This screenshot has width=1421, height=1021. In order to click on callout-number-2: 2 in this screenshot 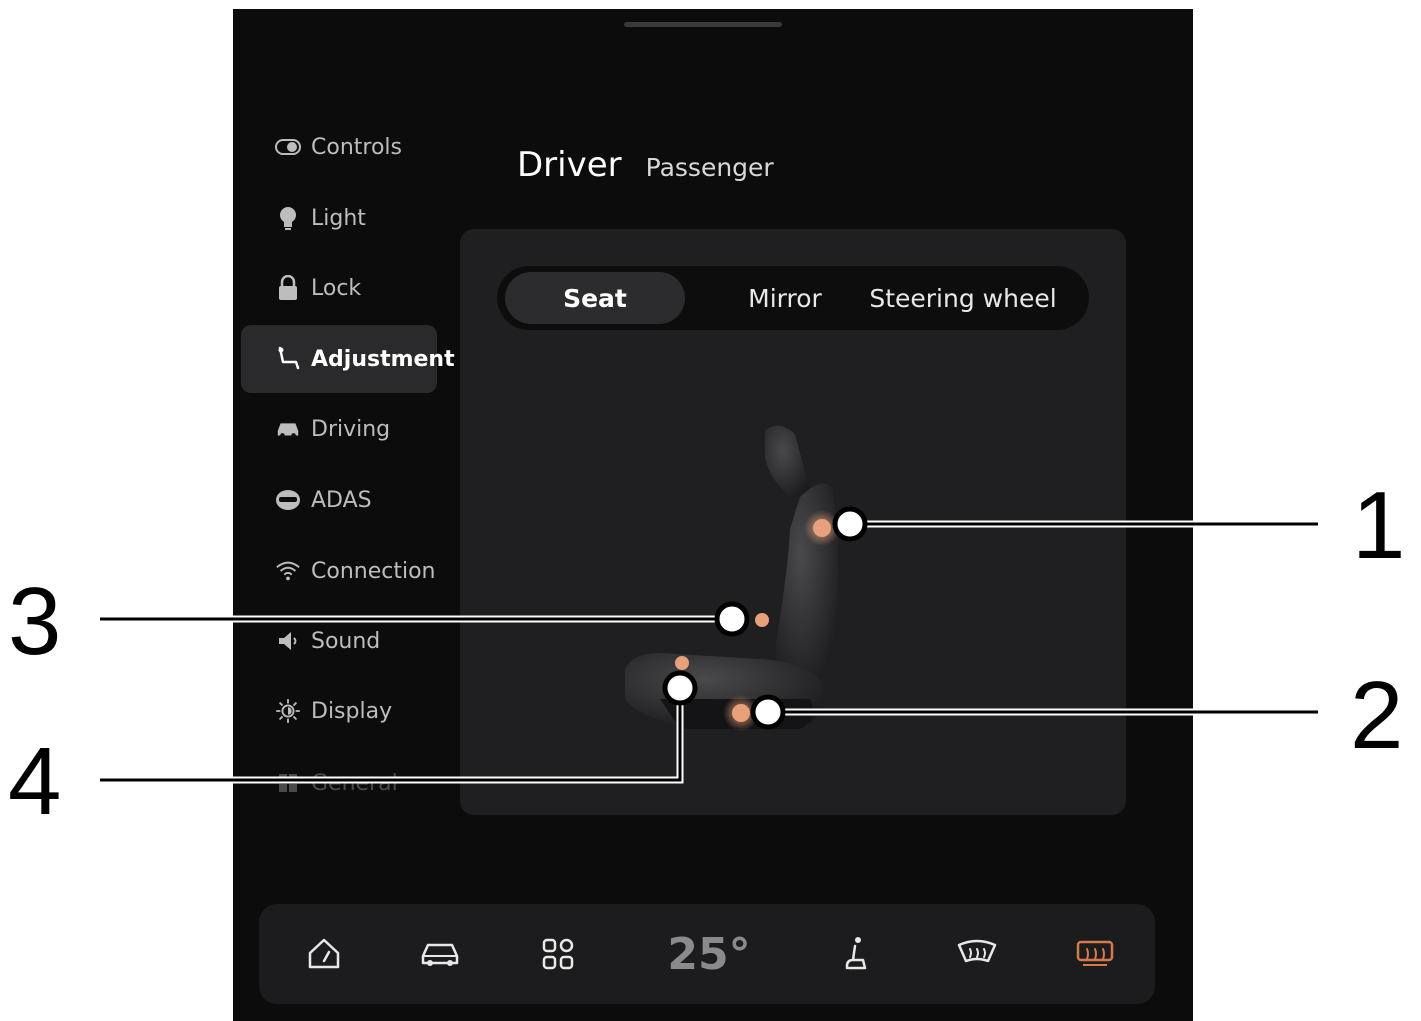, I will do `click(1377, 715)`.